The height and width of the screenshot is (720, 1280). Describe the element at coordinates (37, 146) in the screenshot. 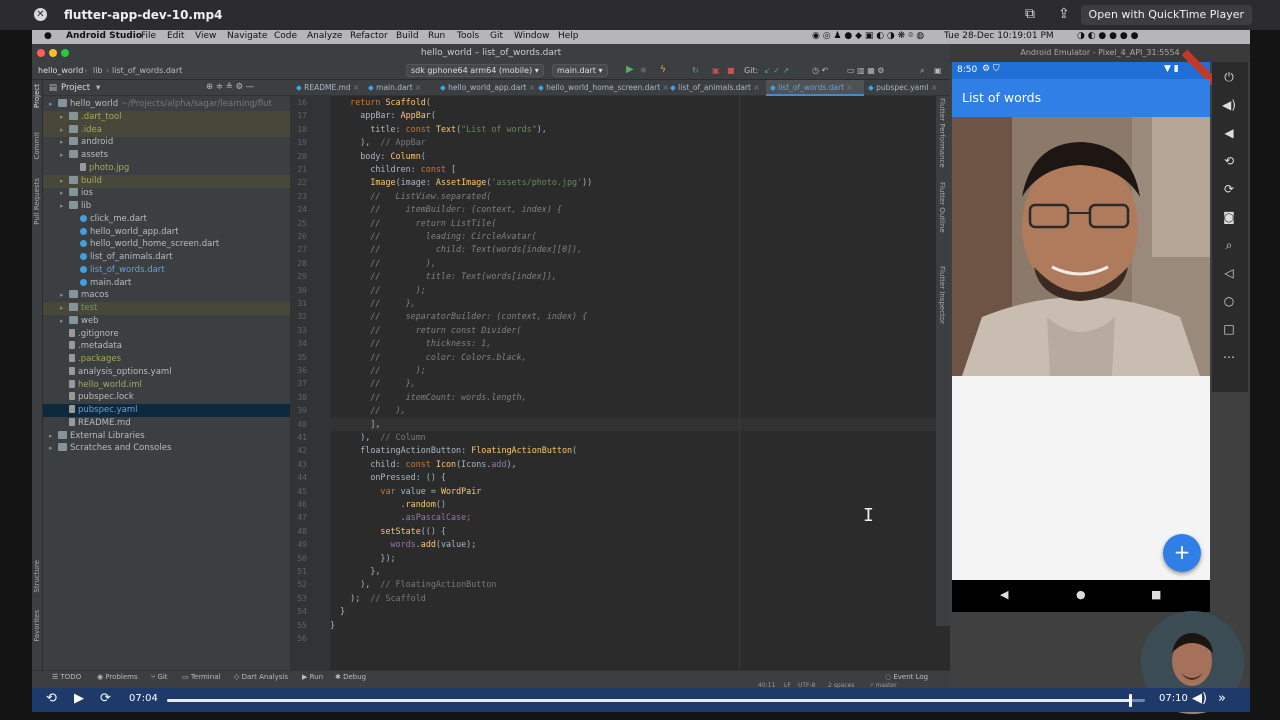

I see `commit-tool-tab: Commit` at that location.